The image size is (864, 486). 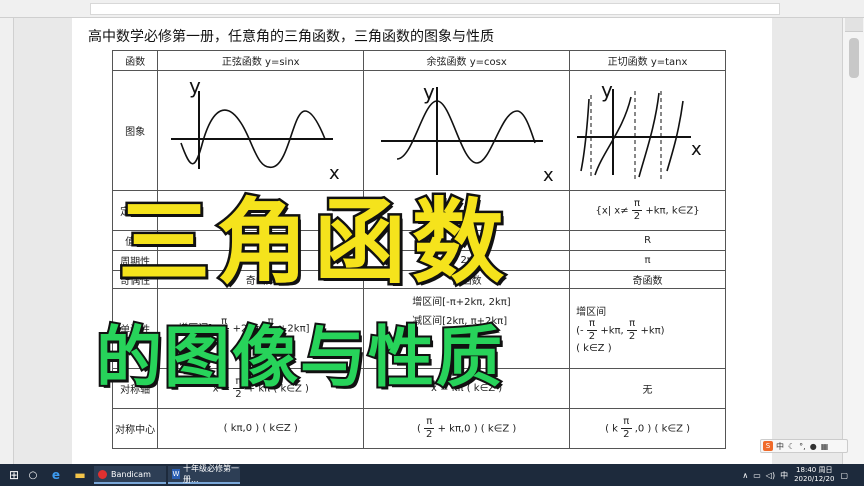 What do you see at coordinates (814, 479) in the screenshot?
I see `clock-date: 2020/12/20` at bounding box center [814, 479].